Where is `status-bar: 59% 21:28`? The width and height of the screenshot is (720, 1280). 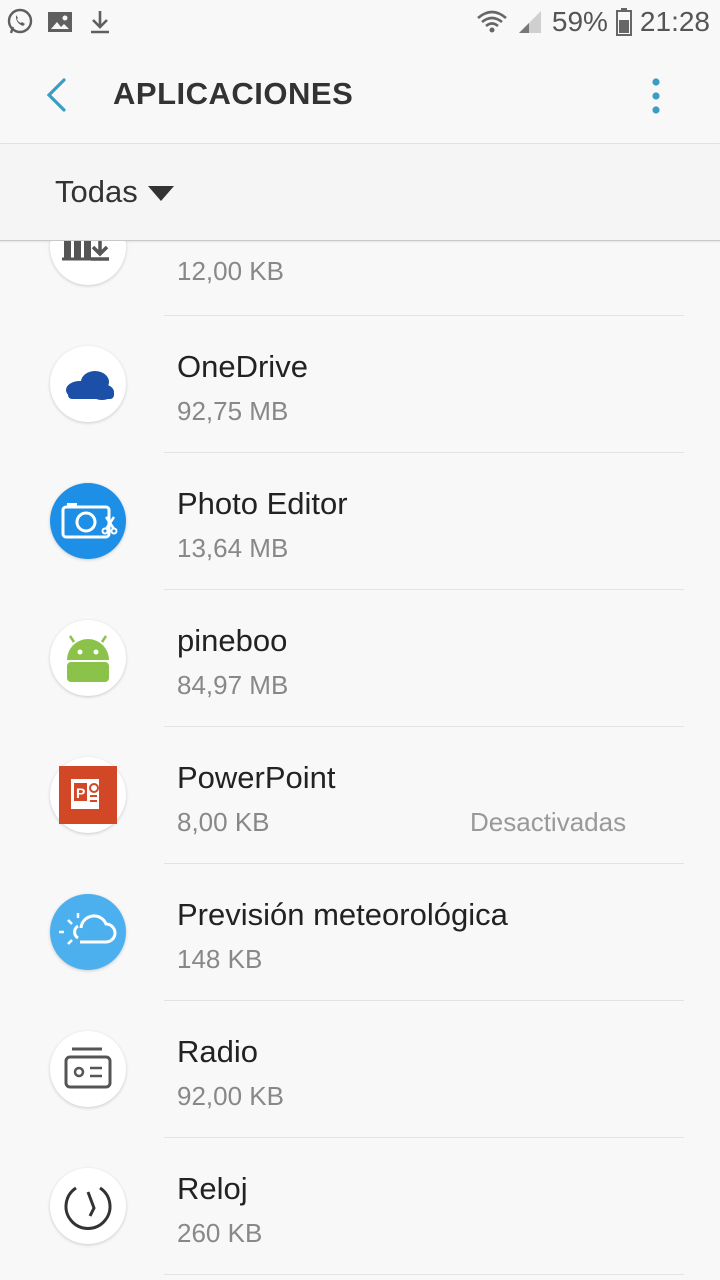
status-bar: 59% 21:28 is located at coordinates (360, 24).